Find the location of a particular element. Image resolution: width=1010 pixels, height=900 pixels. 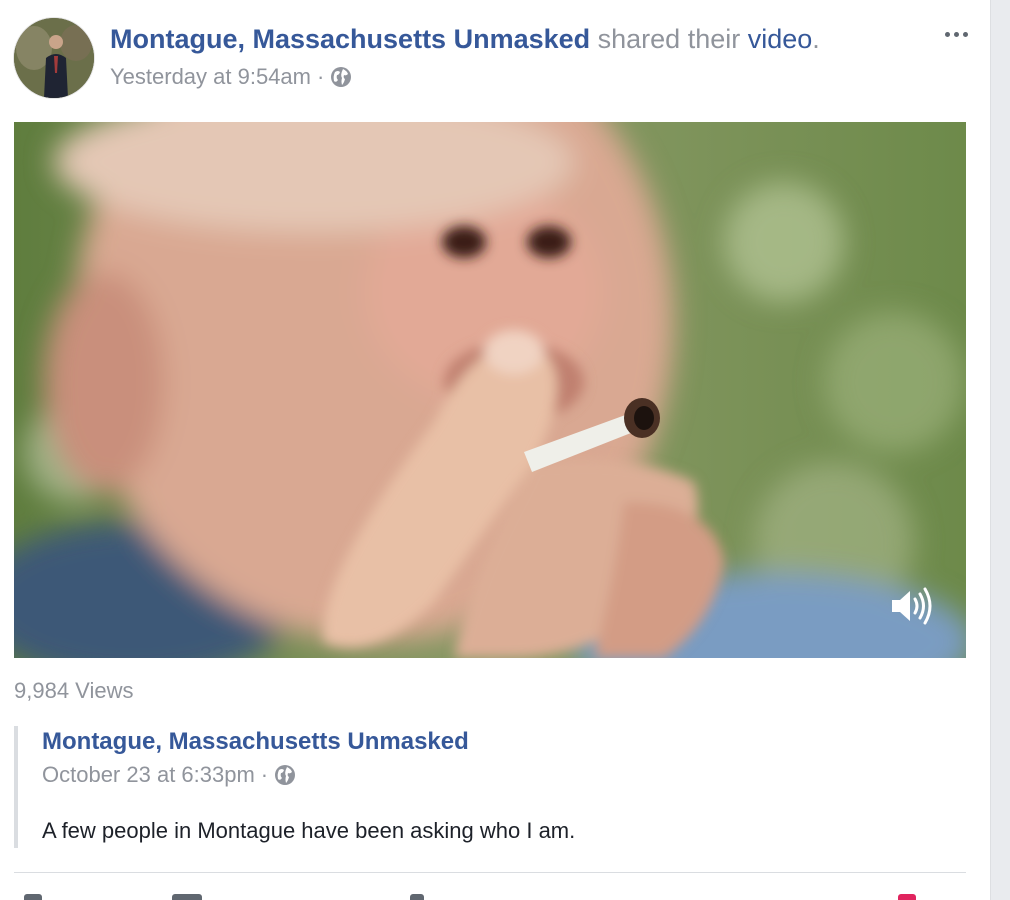

post-meta: Yesterday at 9:54am · is located at coordinates (231, 77).